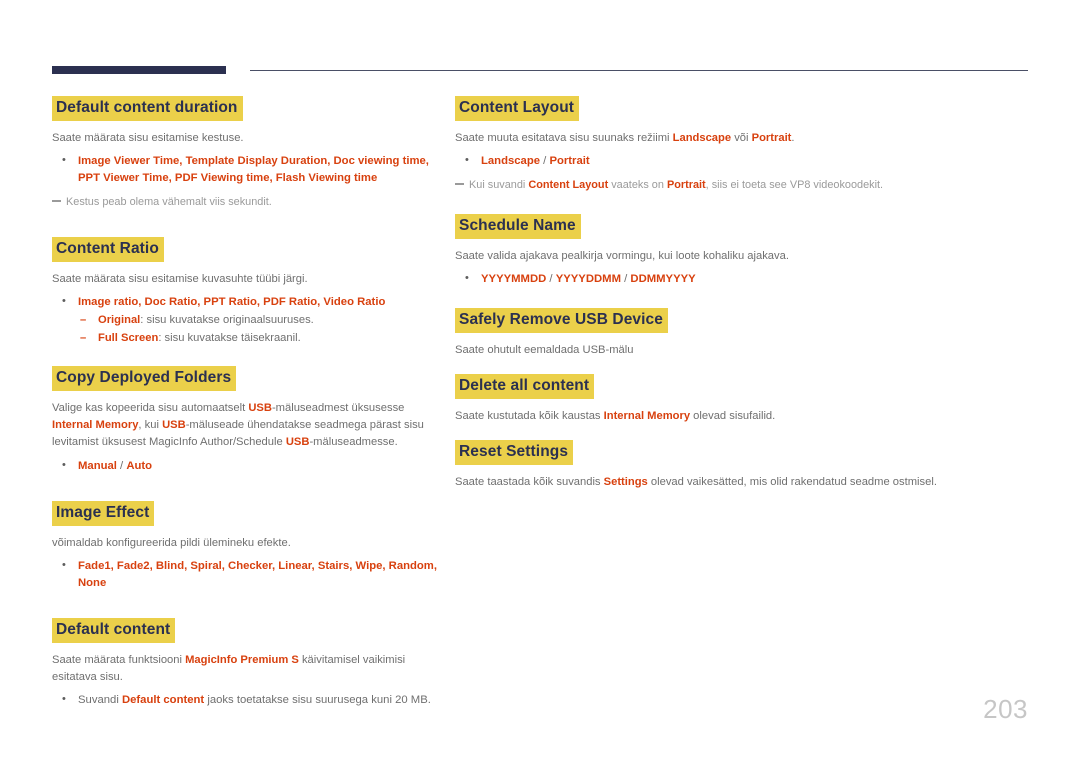  I want to click on sub-item-desc: : sisu kuvatakse täisekraanil., so click(229, 337).